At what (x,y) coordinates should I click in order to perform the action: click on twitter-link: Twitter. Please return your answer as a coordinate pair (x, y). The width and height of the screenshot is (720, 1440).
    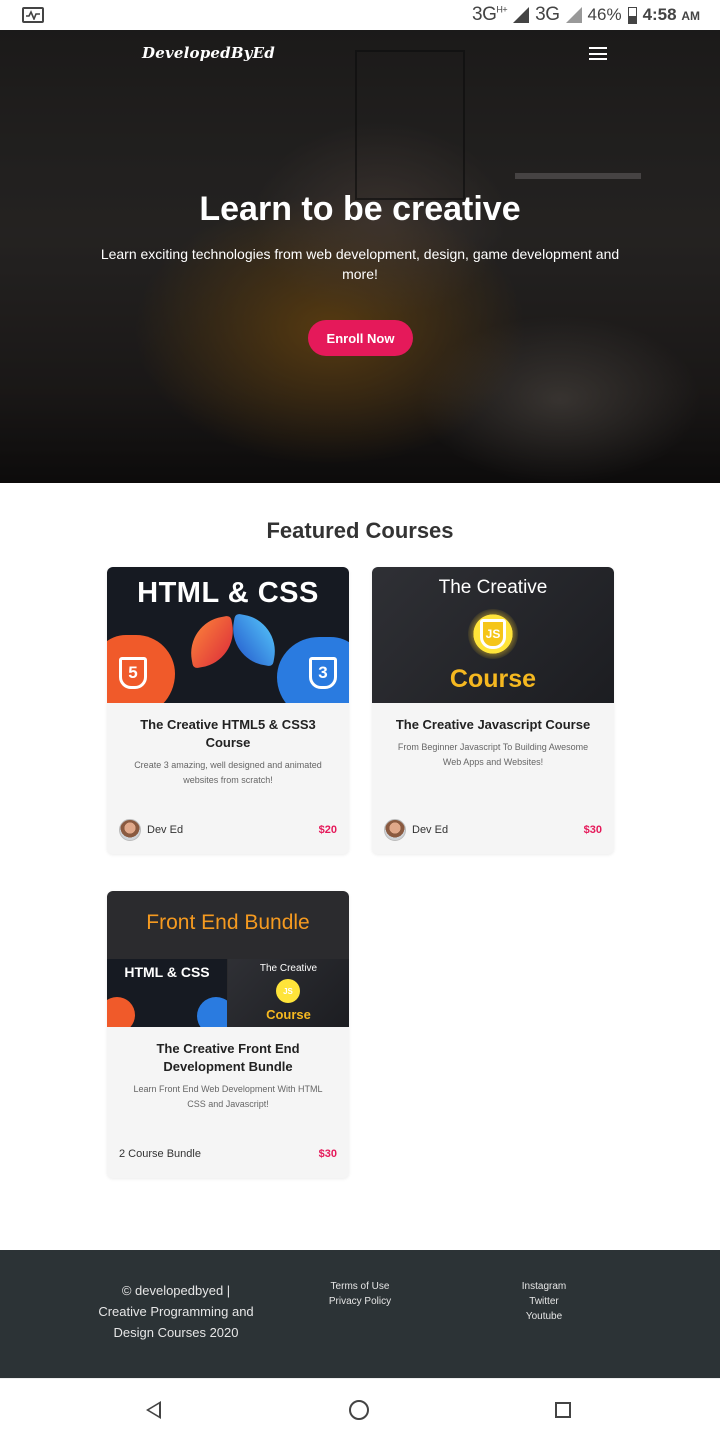
    Looking at the image, I should click on (543, 1301).